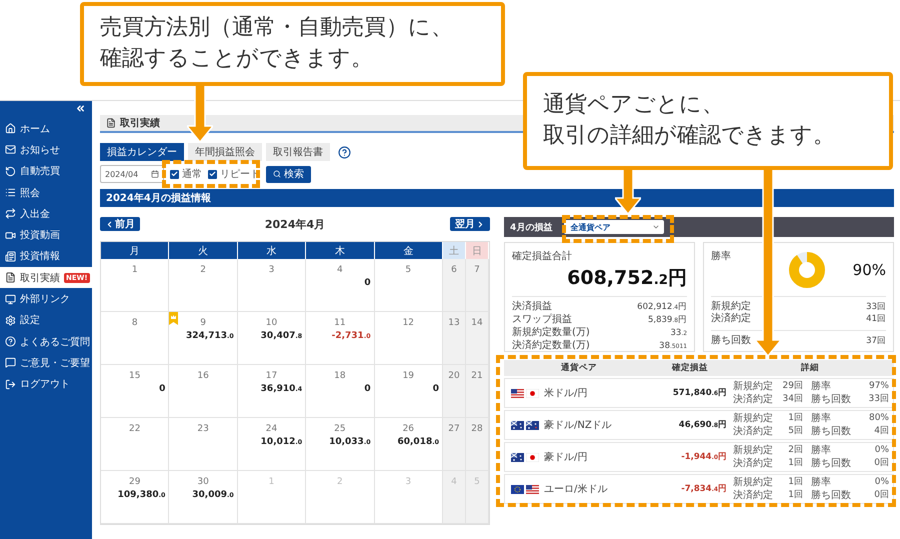 This screenshot has height=539, width=900. What do you see at coordinates (46, 193) in the screenshot?
I see `sidebar-item: 照会` at bounding box center [46, 193].